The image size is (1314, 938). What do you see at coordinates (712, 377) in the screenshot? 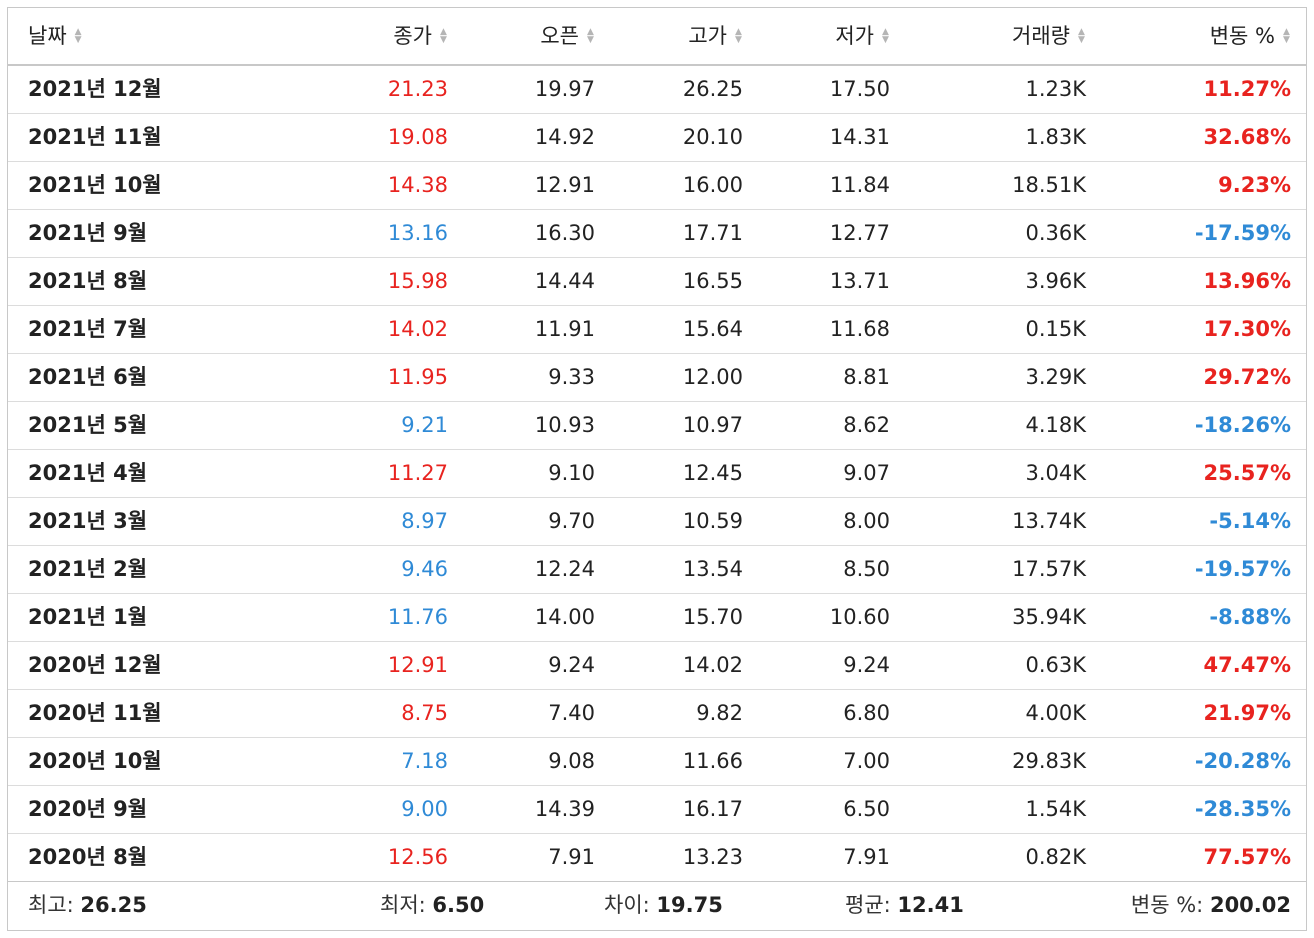
I see `high-cell: 12.00` at bounding box center [712, 377].